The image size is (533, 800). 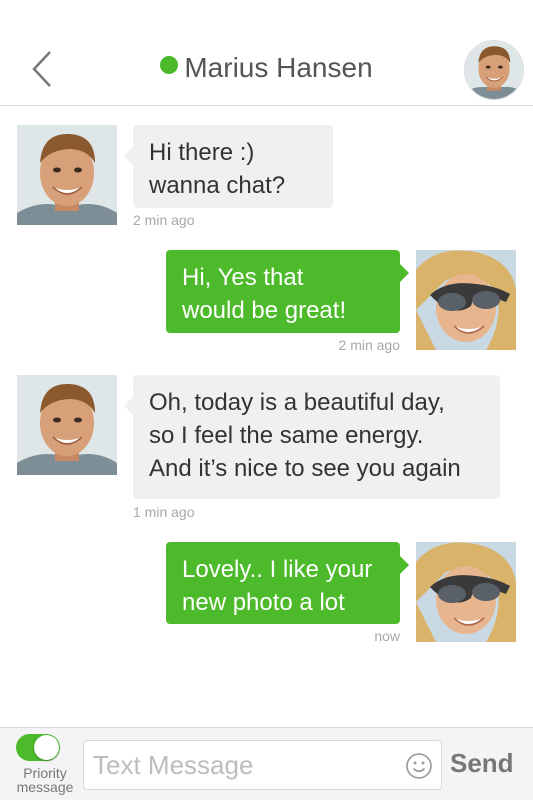 What do you see at coordinates (169, 65) in the screenshot?
I see `online-status-dot` at bounding box center [169, 65].